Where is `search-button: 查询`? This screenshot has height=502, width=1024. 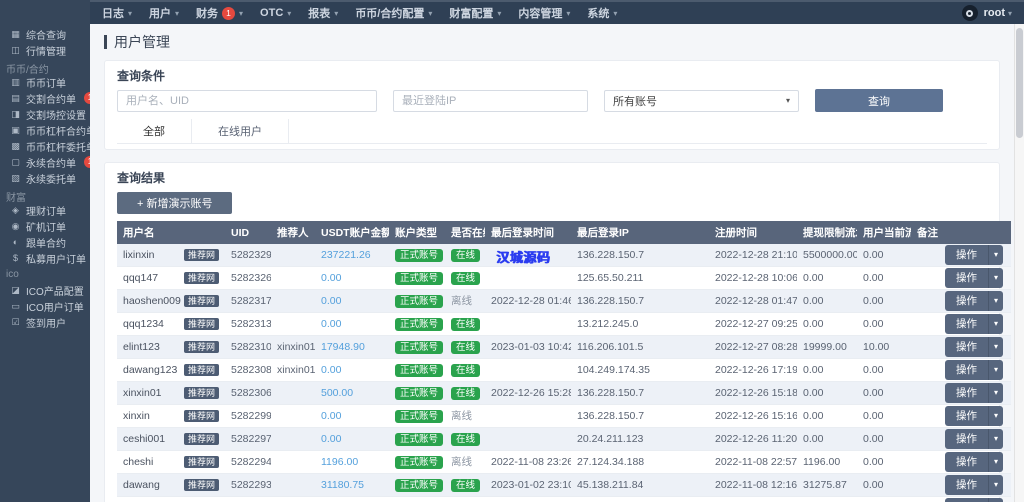 search-button: 查询 is located at coordinates (879, 100).